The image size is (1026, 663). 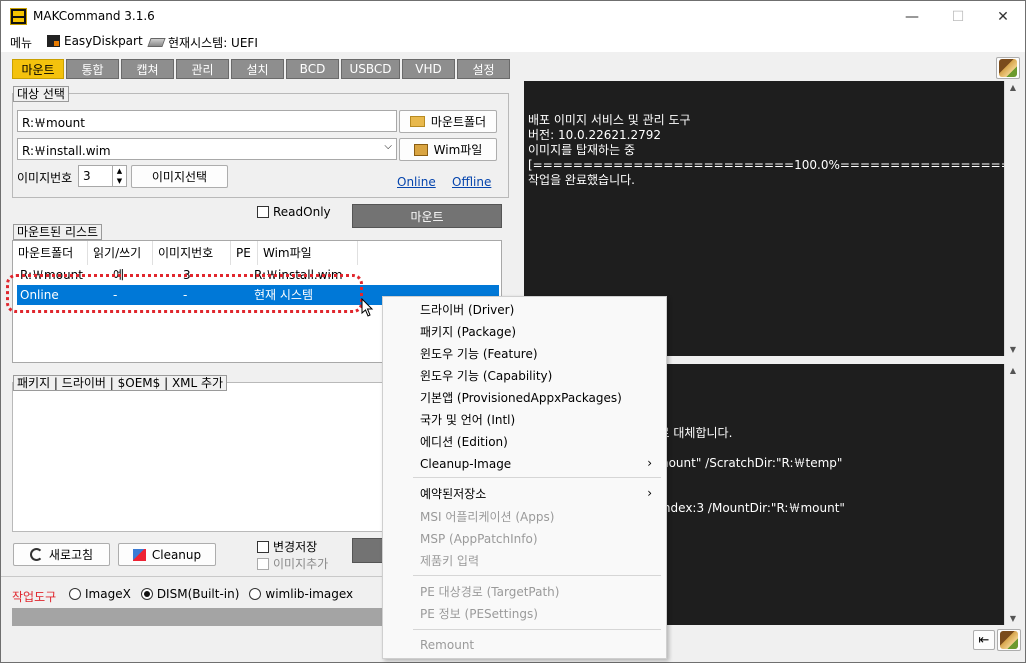 I want to click on image-number-label: 이미지번호, so click(x=45, y=178).